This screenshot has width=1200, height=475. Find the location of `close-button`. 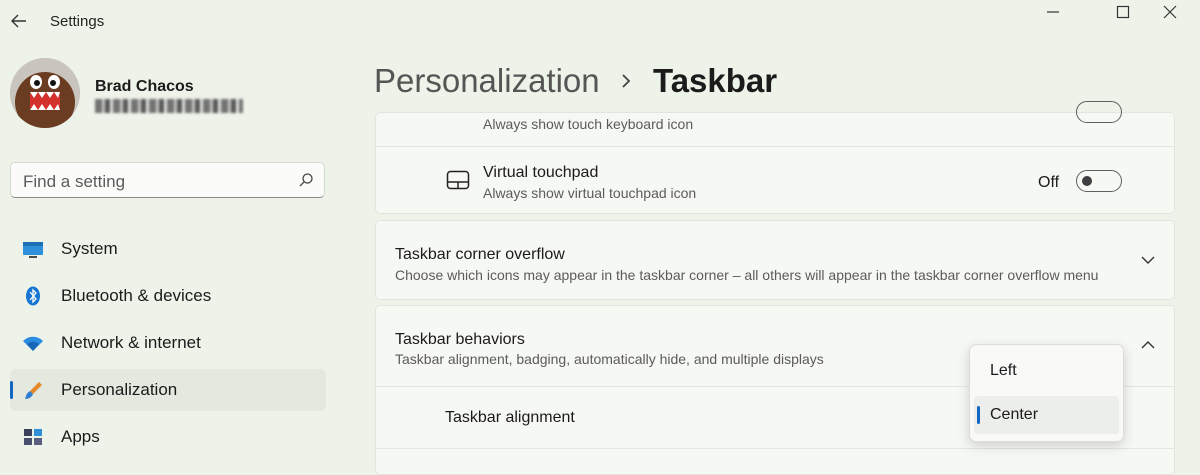

close-button is located at coordinates (1170, 15).